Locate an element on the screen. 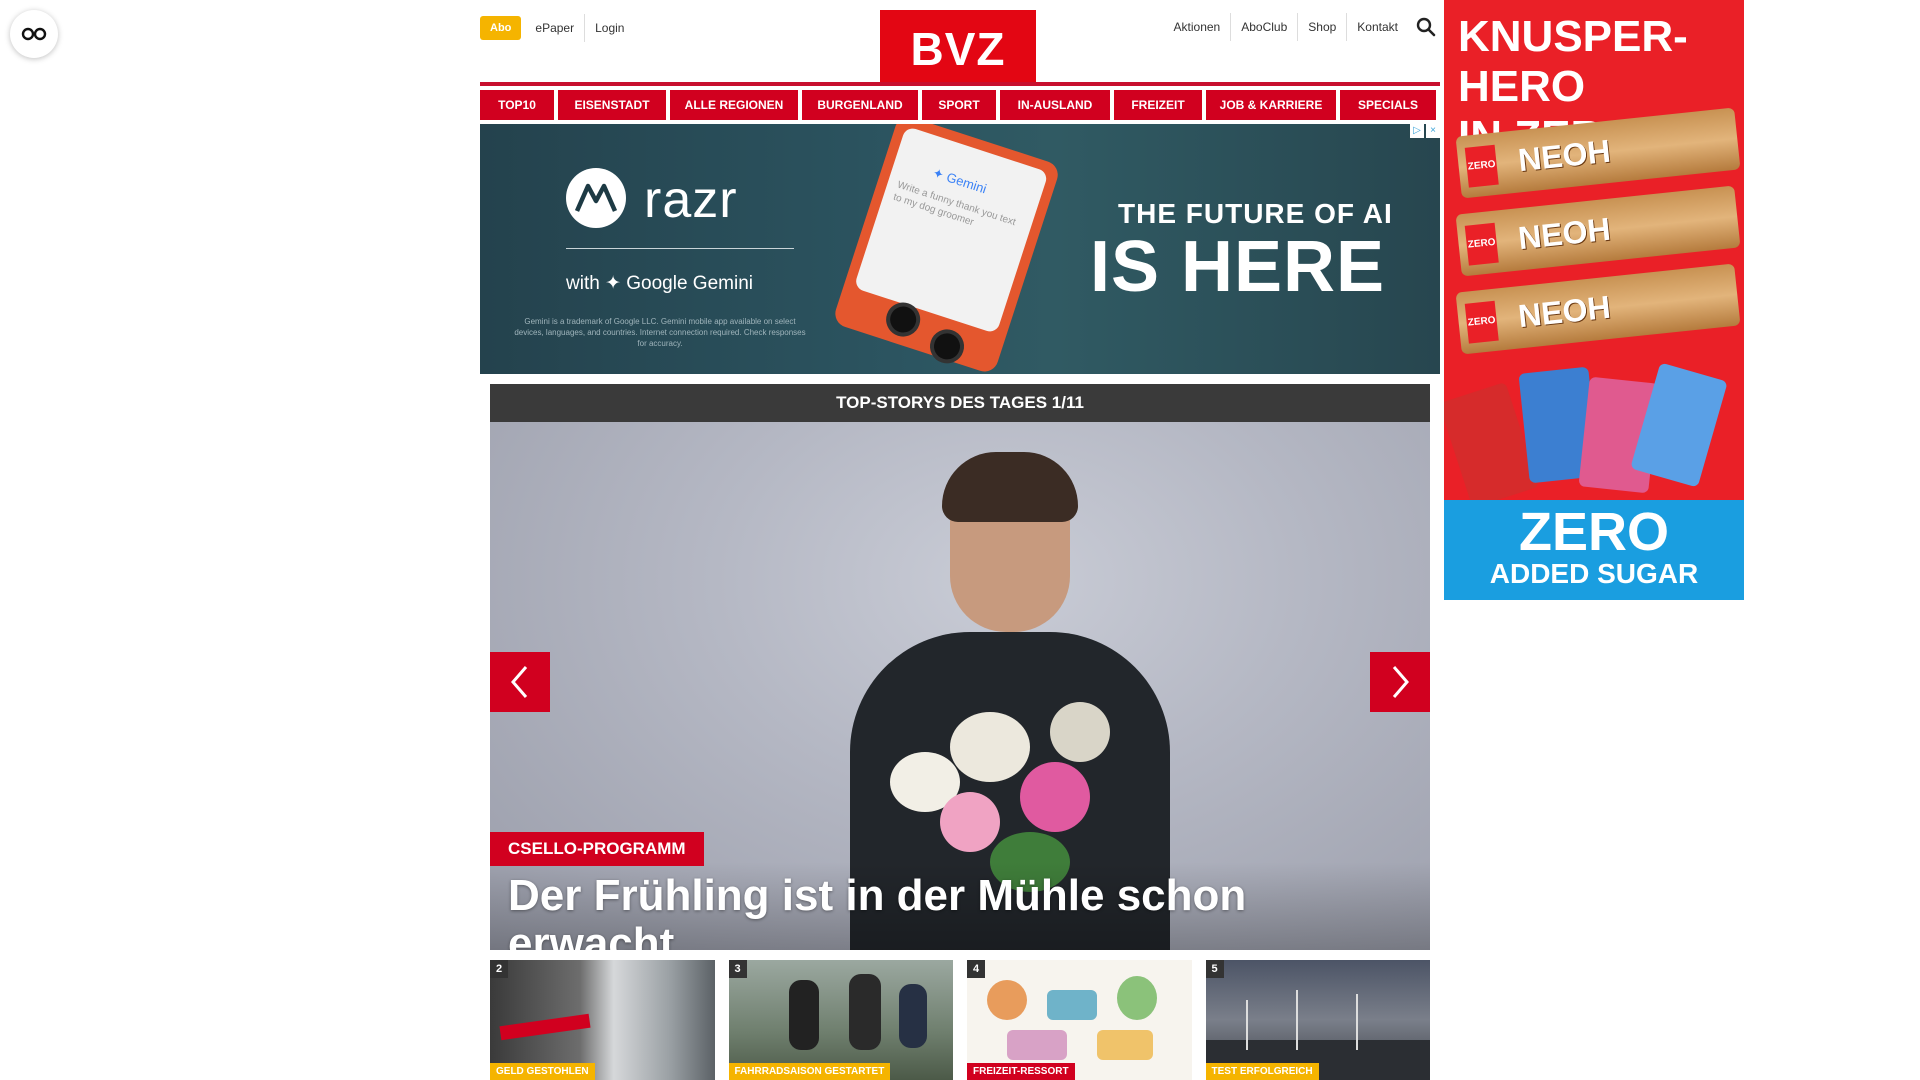 This screenshot has width=1920, height=1080. glasses-icon is located at coordinates (34, 34).